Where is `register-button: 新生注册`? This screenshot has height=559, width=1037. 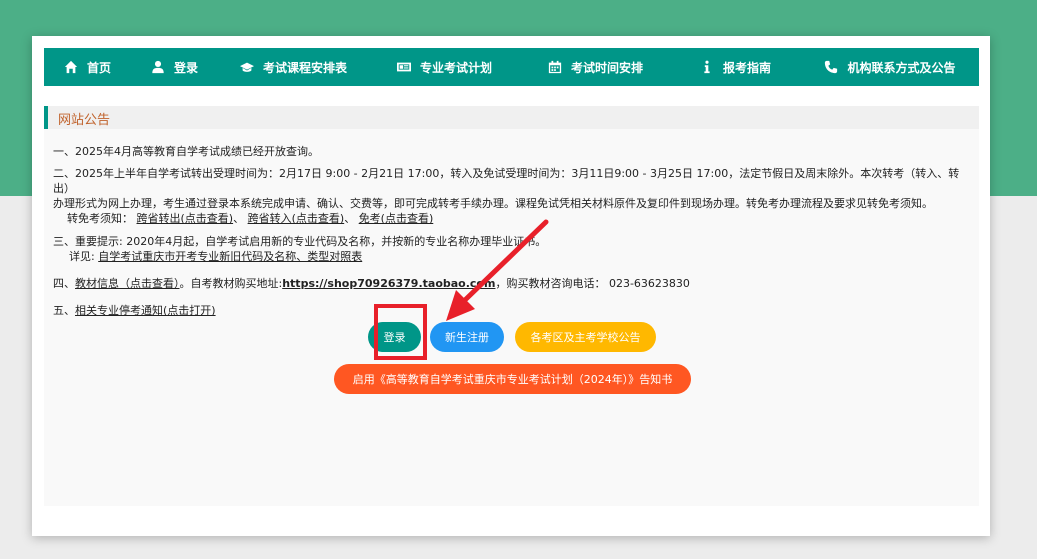
register-button: 新生注册 is located at coordinates (467, 337).